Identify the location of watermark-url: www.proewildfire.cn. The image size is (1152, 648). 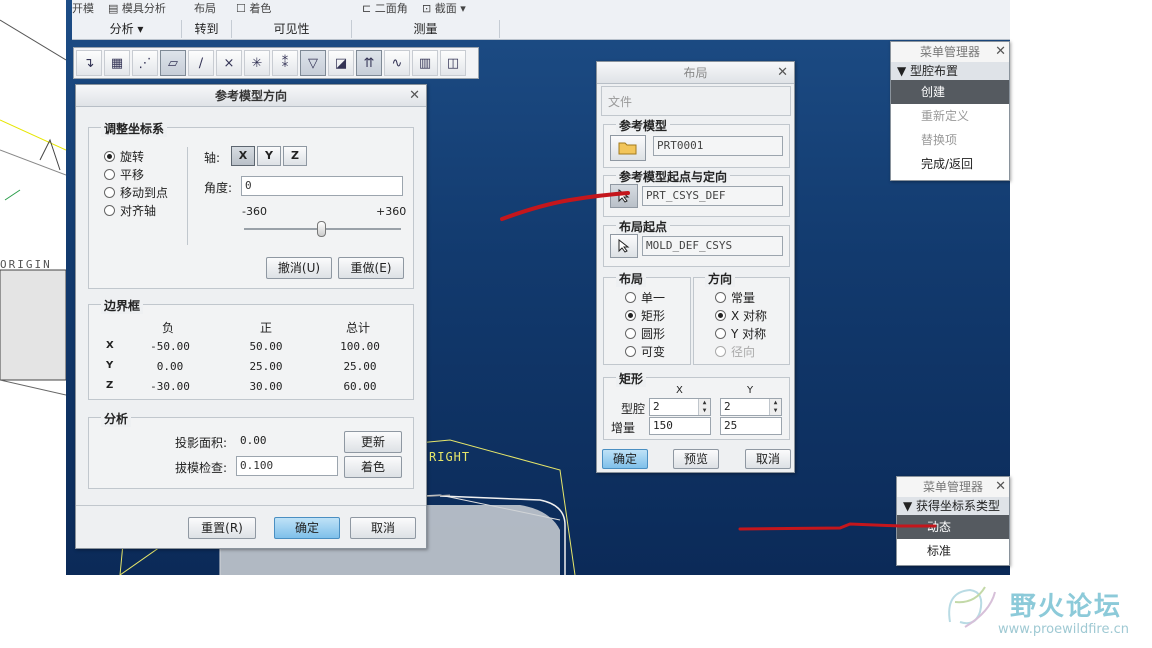
(1063, 629).